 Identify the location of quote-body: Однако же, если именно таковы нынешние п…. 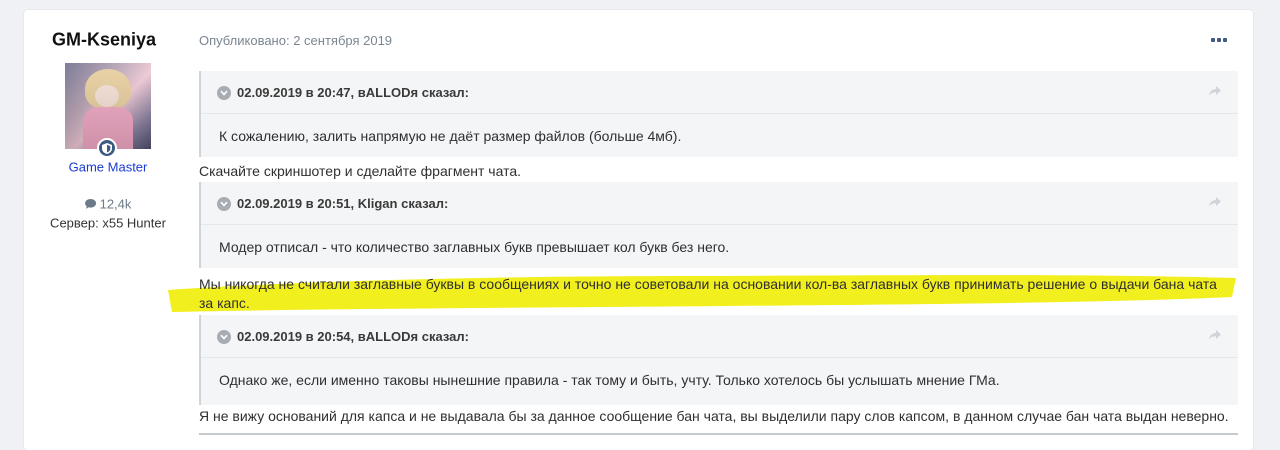
(609, 380).